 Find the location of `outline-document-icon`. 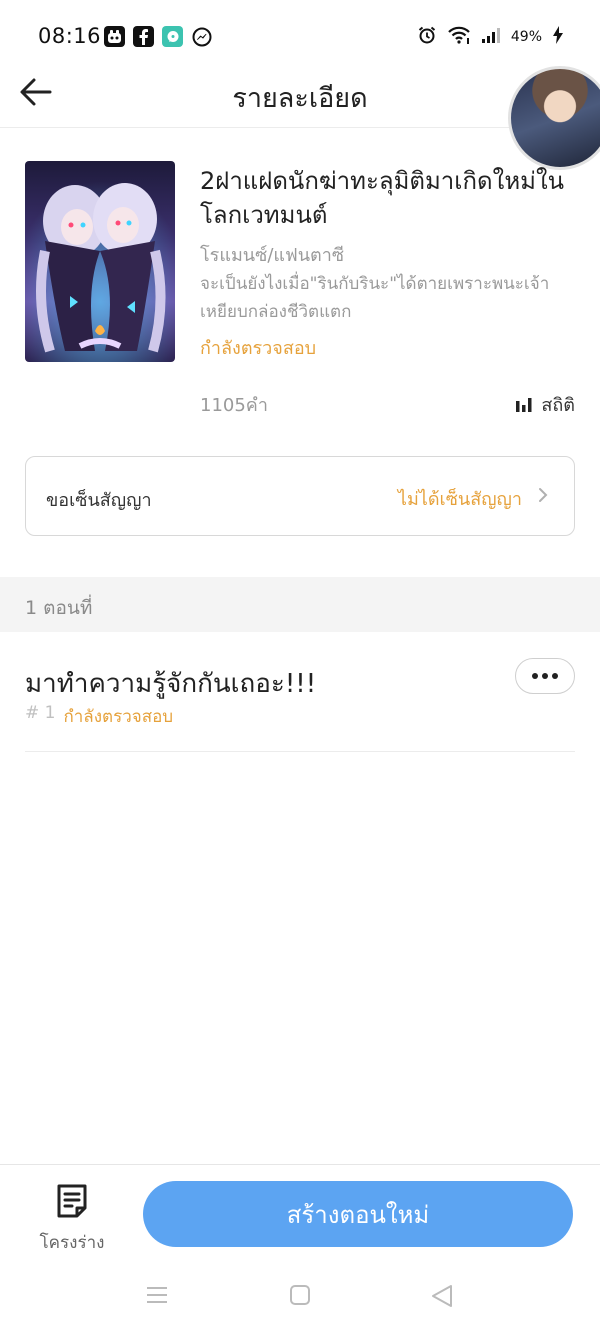

outline-document-icon is located at coordinates (72, 1201).